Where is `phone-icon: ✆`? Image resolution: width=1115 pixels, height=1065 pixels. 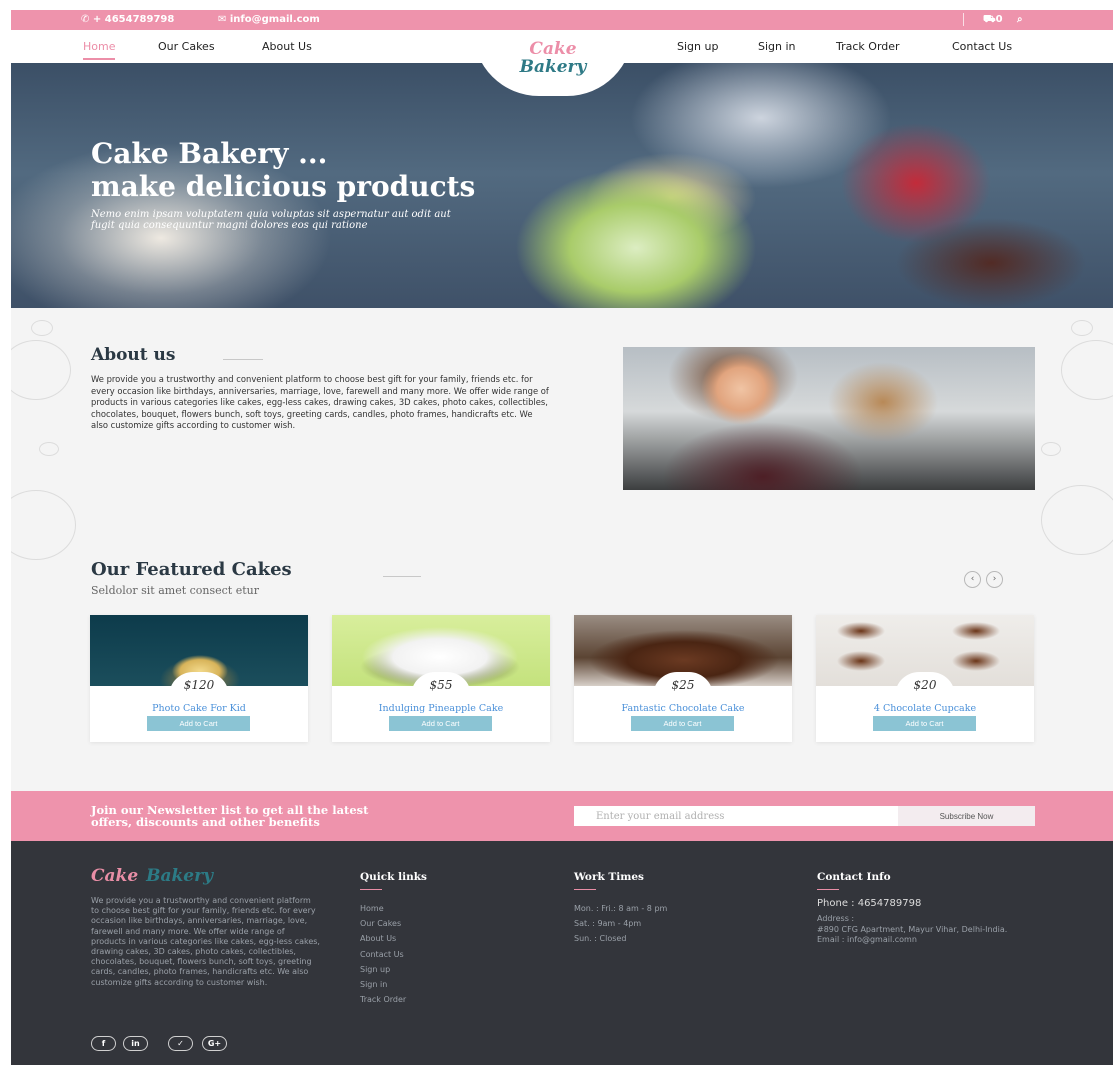
phone-icon: ✆ is located at coordinates (85, 19).